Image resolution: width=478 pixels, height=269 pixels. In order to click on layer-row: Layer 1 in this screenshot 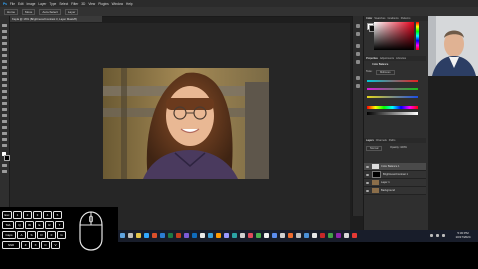, I will do `click(395, 183)`.